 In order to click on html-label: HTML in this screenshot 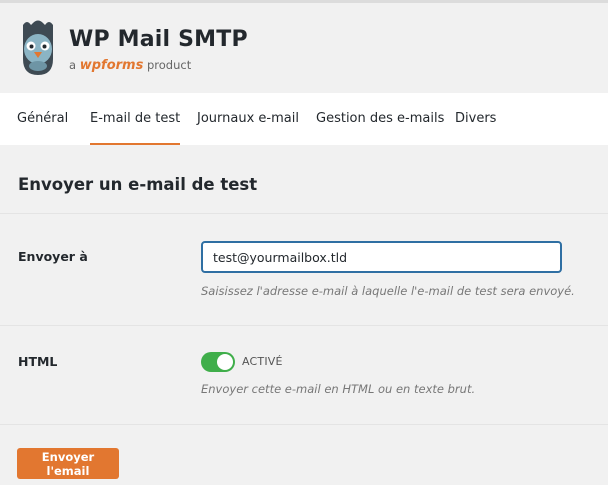, I will do `click(38, 361)`.